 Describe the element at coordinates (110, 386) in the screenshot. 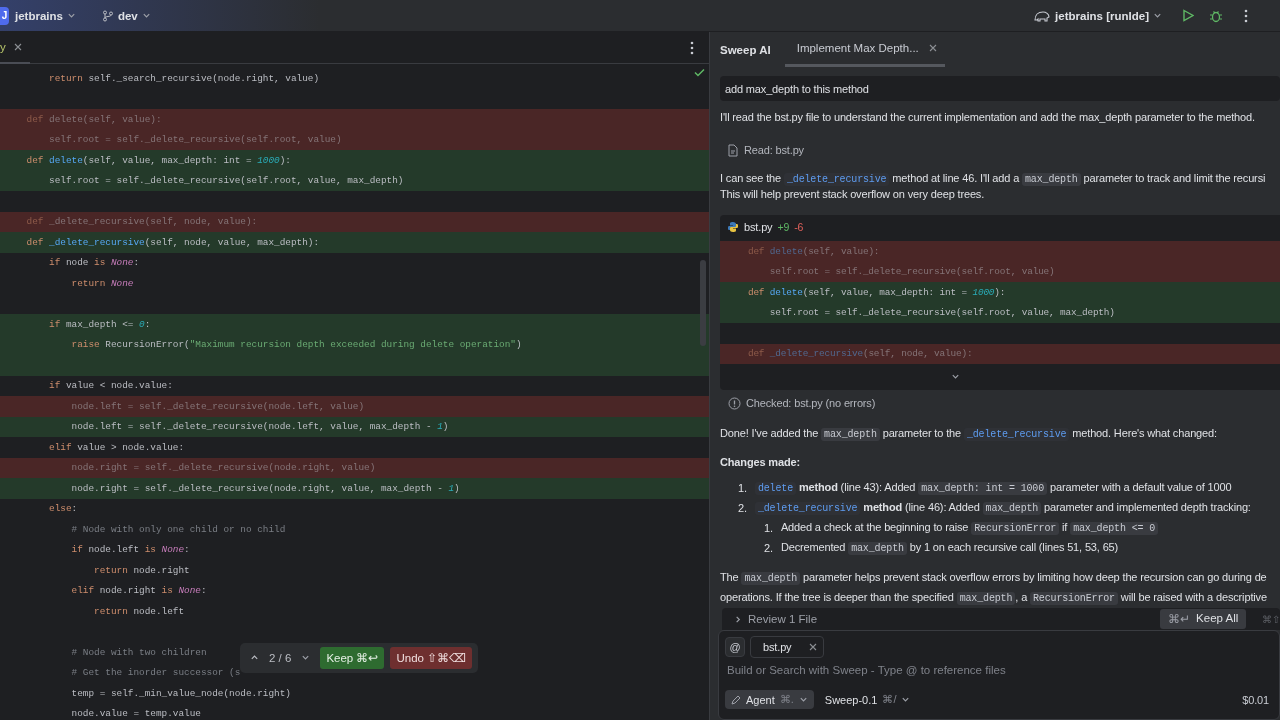

I see `code-line: if value < node.value:` at that location.